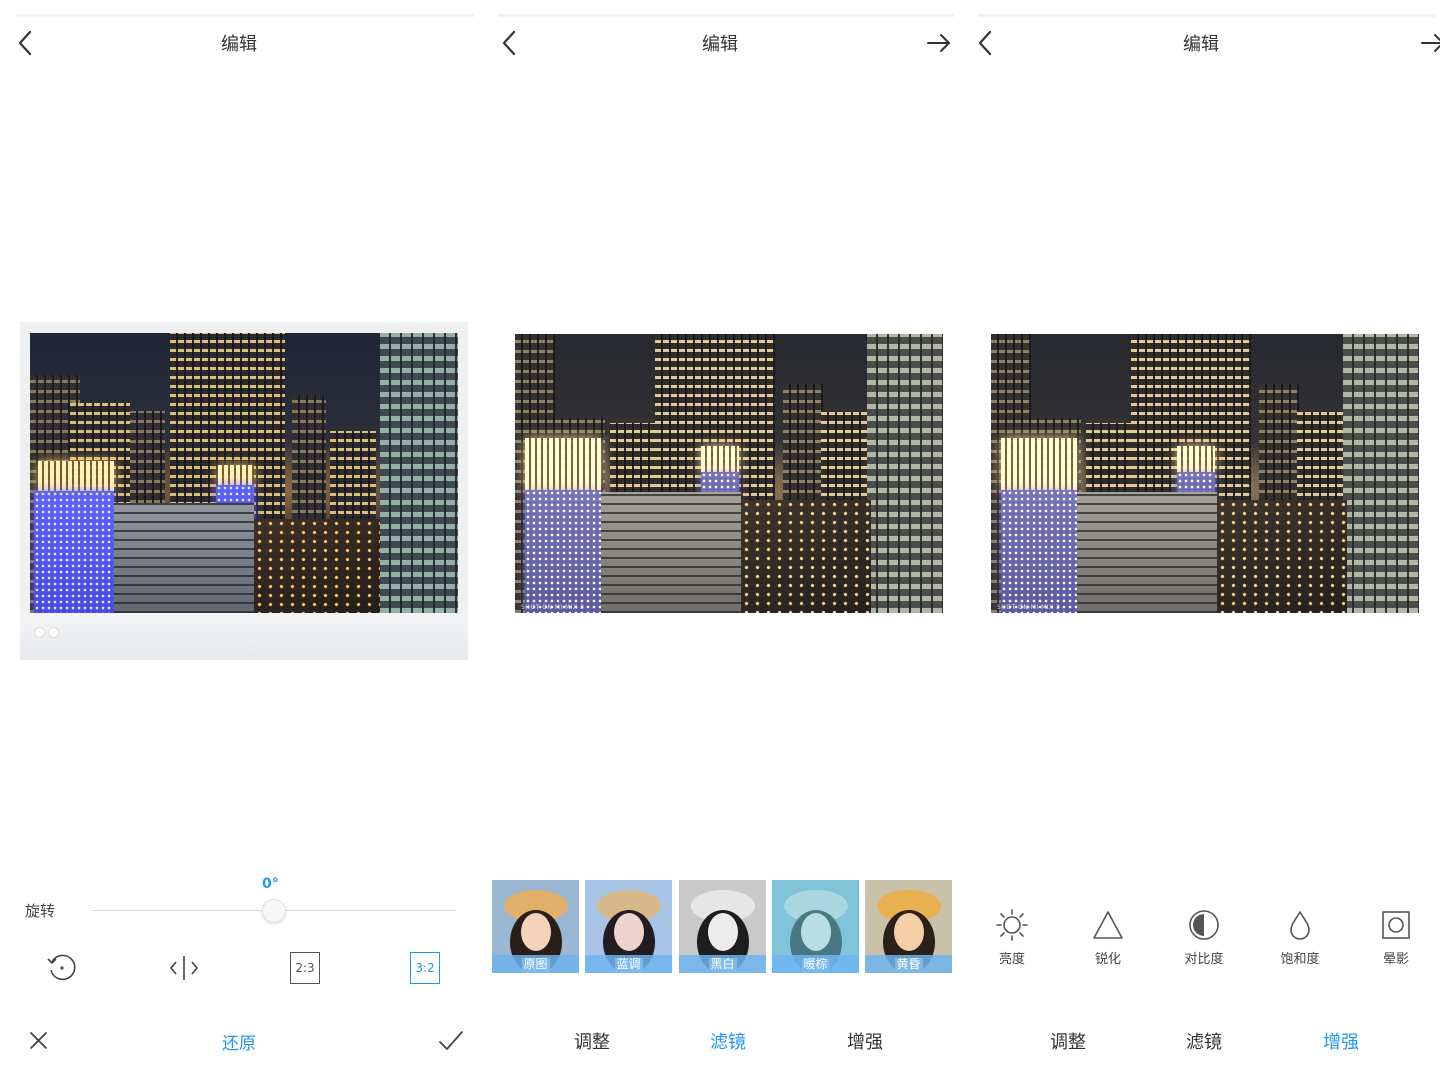 The image size is (1440, 1080). What do you see at coordinates (908, 926) in the screenshot?
I see `filter-dusk: 黄昏` at bounding box center [908, 926].